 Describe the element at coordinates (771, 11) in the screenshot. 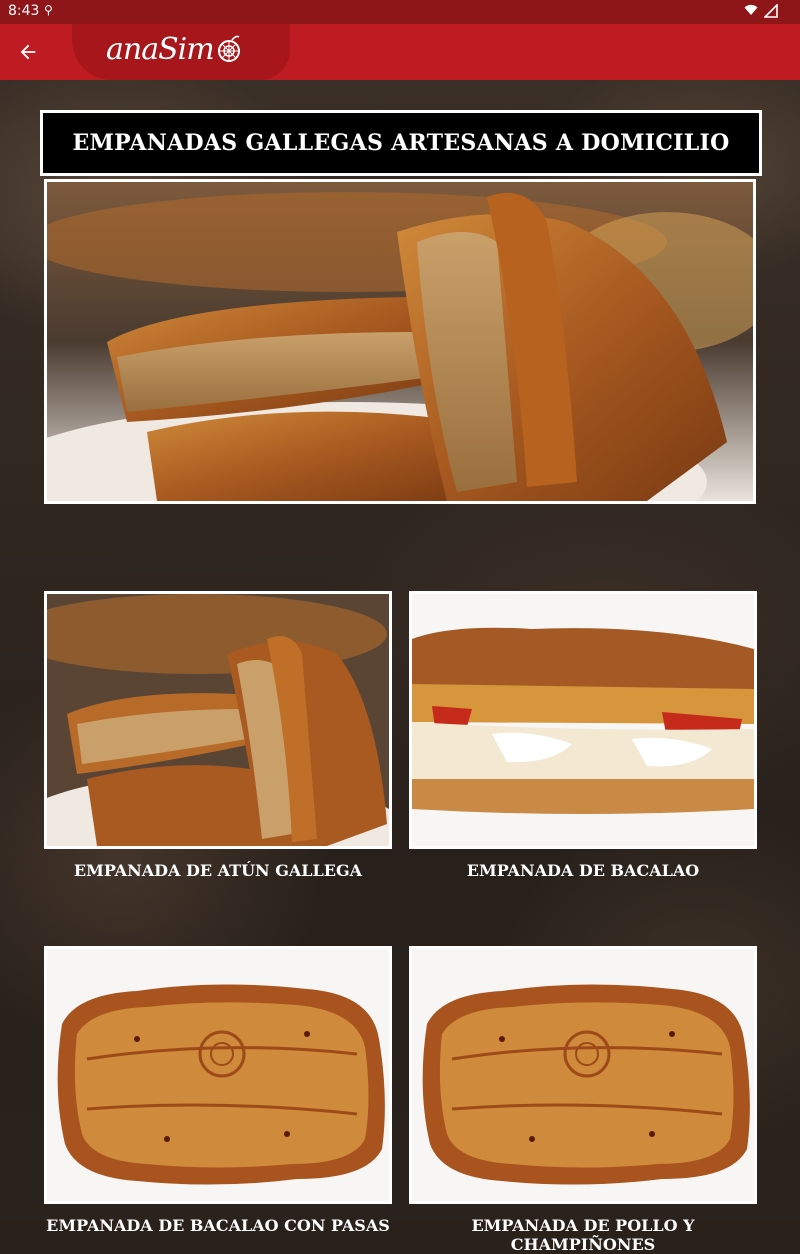

I see `signal-icon` at that location.